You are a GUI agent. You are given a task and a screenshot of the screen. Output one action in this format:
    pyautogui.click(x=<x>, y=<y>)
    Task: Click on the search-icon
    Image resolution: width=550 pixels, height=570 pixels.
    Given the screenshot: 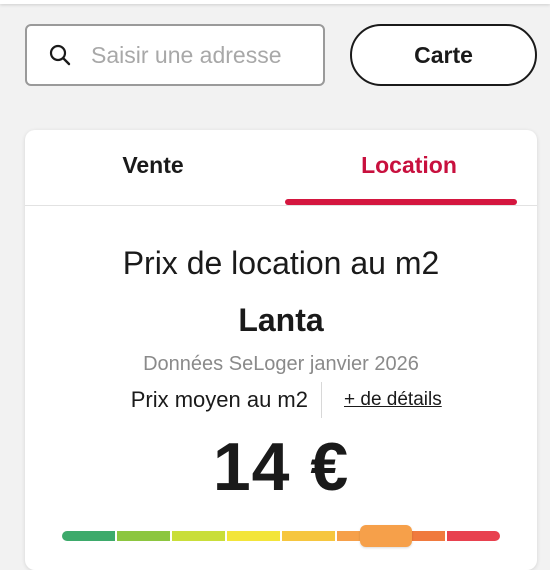 What is the action you would take?
    pyautogui.click(x=60, y=55)
    